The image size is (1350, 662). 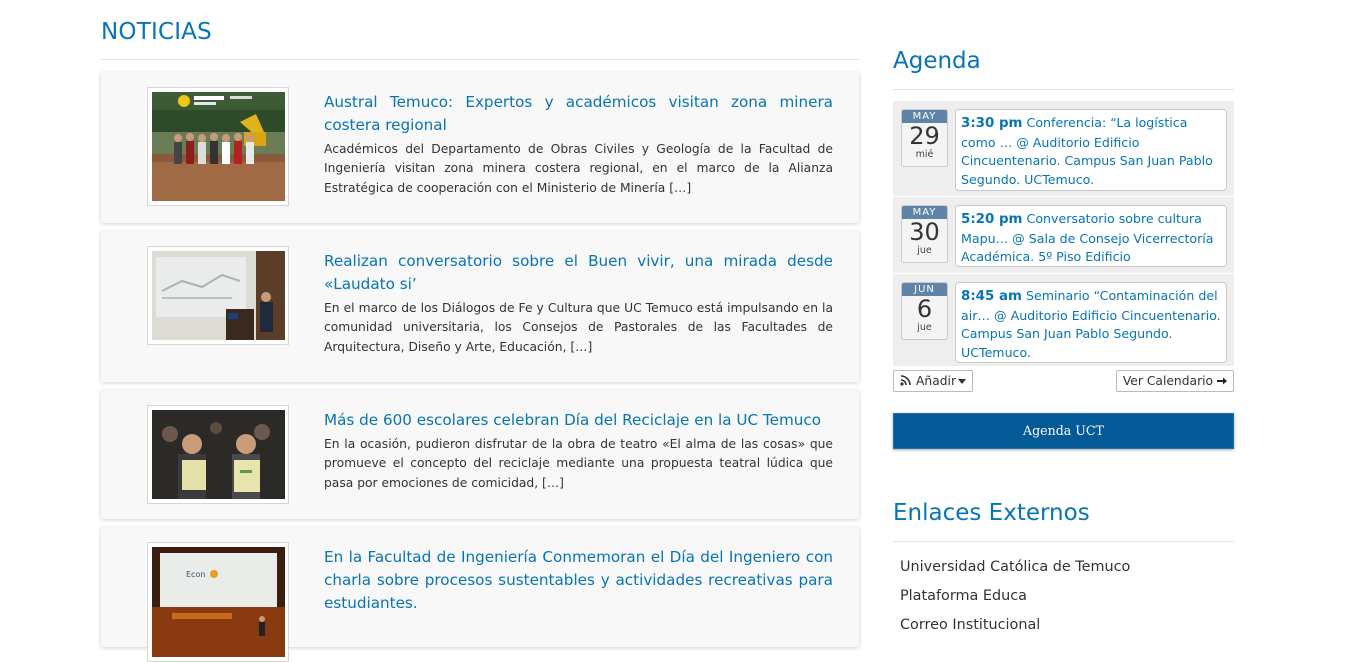 What do you see at coordinates (937, 61) in the screenshot?
I see `agenda-heading: Agenda` at bounding box center [937, 61].